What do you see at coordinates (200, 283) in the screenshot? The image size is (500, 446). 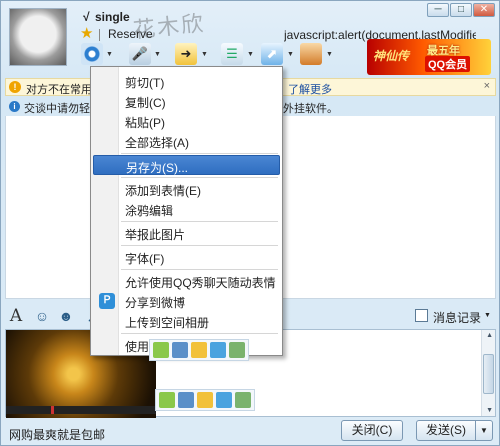 I see `menu-item-label: 允许使用QQ秀聊天随动表情` at bounding box center [200, 283].